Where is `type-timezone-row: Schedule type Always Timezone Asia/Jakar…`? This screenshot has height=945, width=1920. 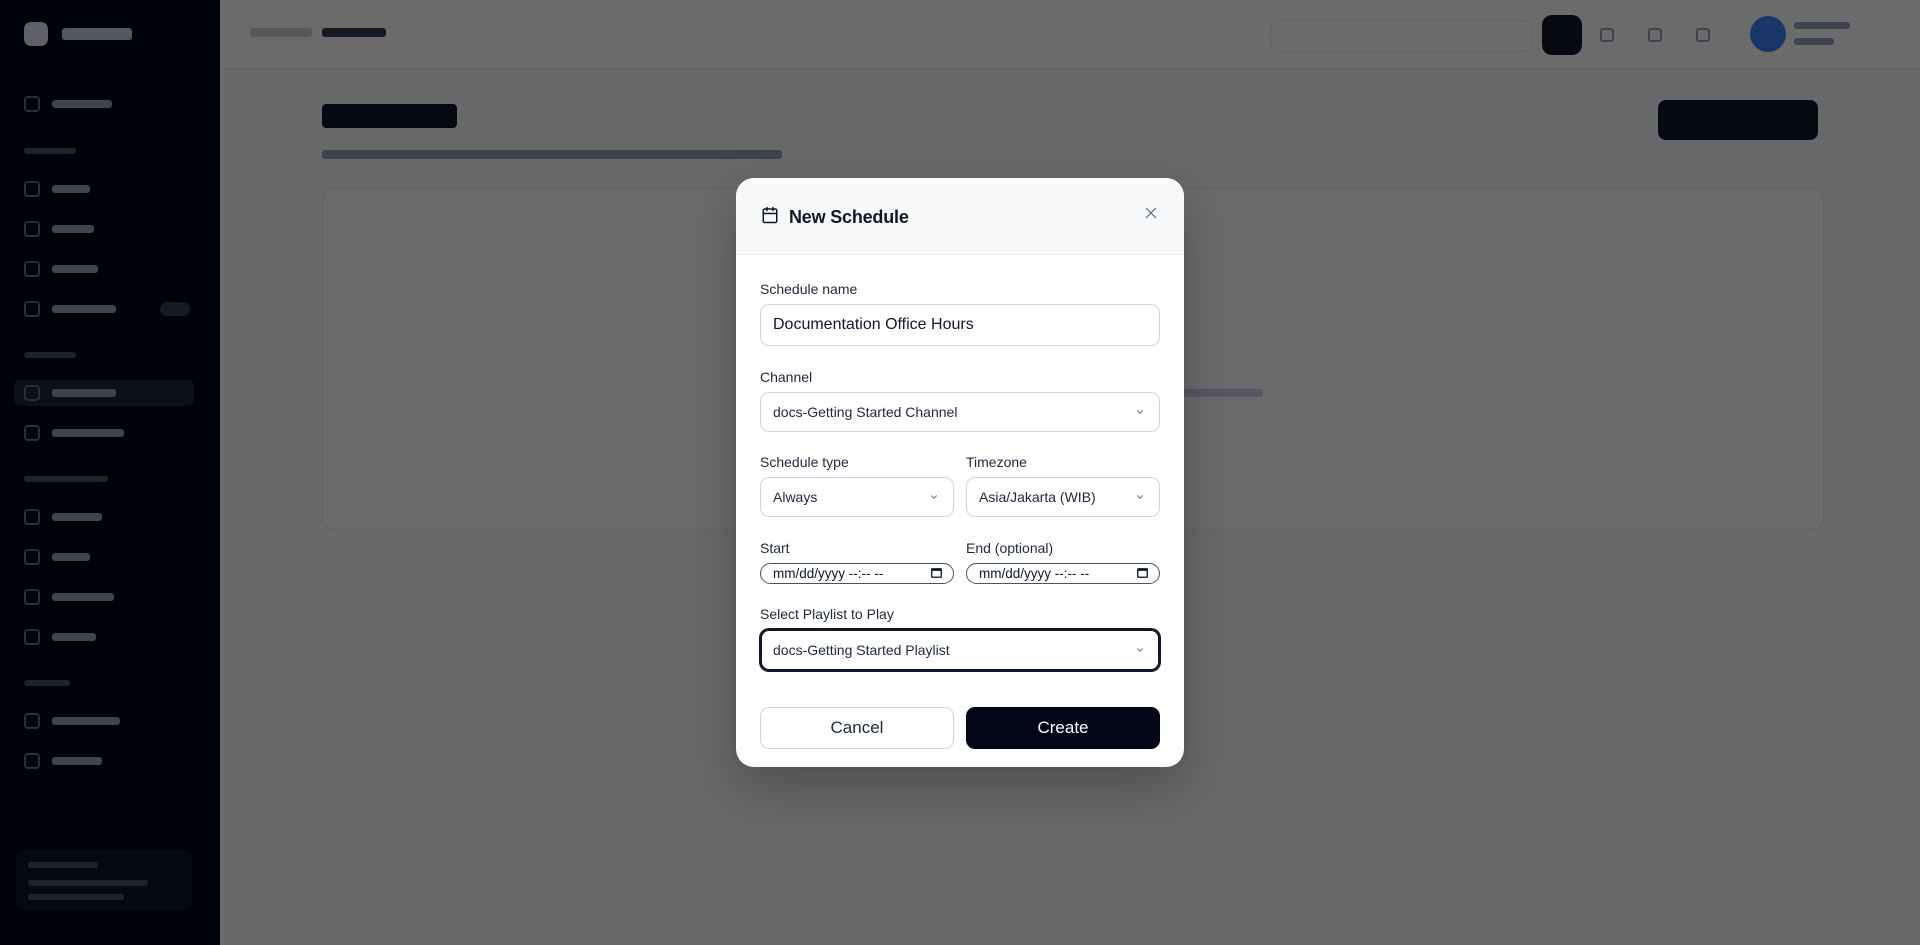
type-timezone-row: Schedule type Always Timezone Asia/Jakar… is located at coordinates (960, 485).